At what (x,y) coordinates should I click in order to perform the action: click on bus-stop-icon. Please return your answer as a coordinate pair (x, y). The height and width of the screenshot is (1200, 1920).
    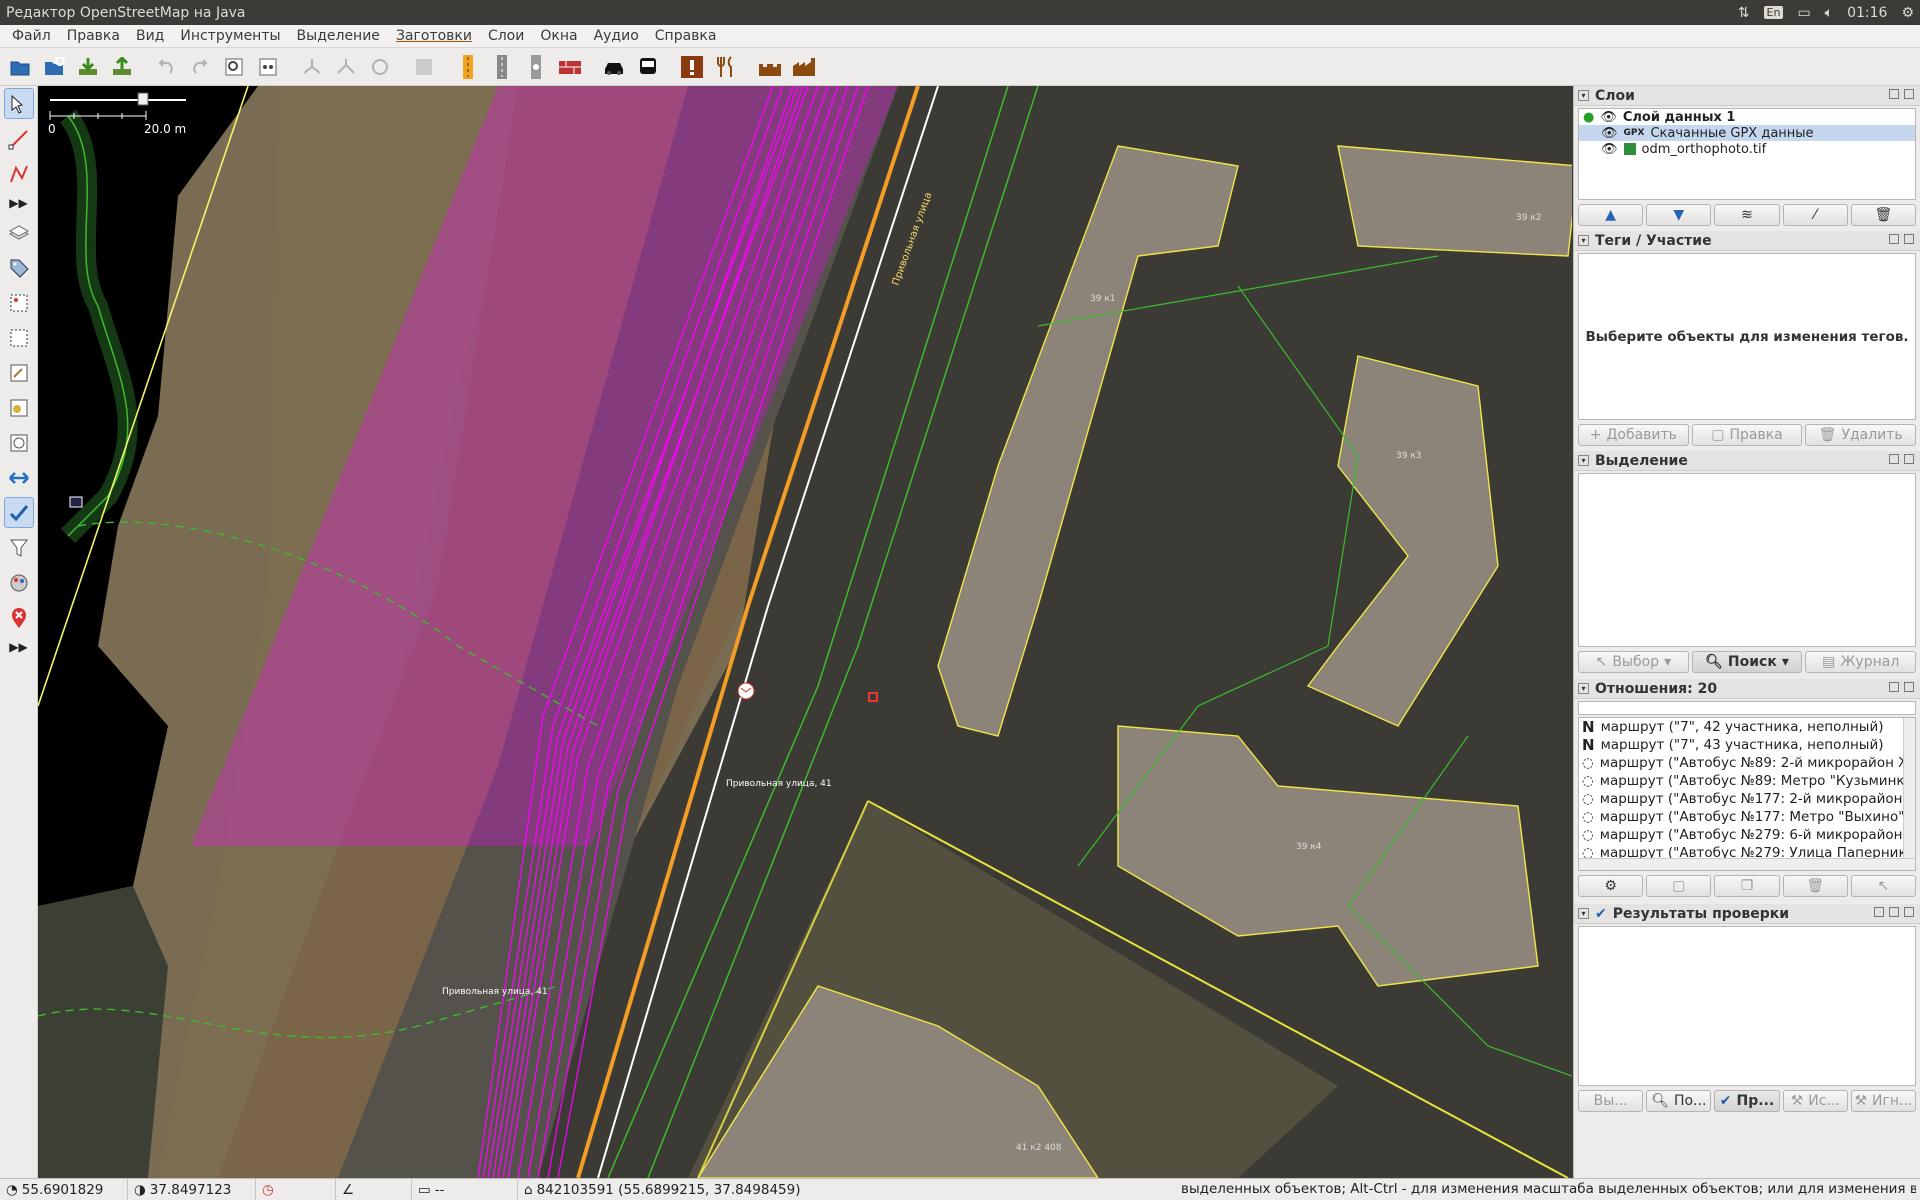
    Looking at the image, I should click on (76, 502).